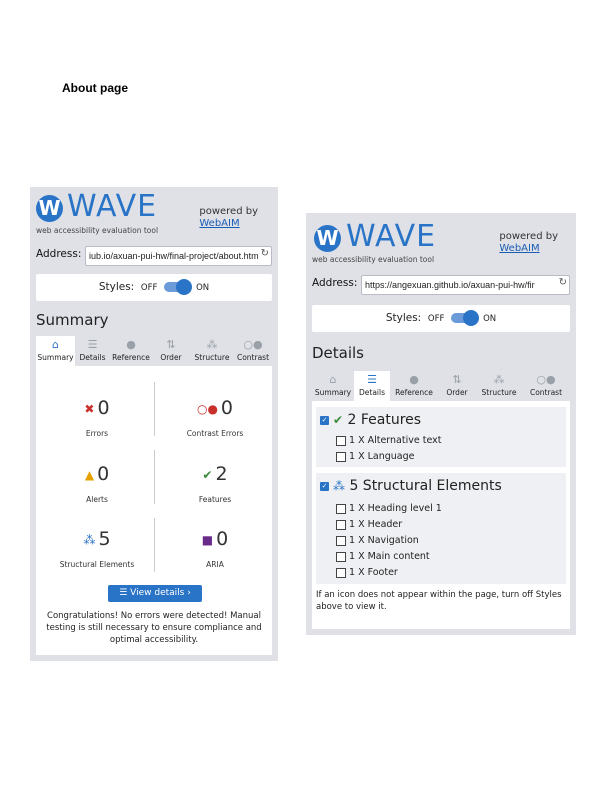  What do you see at coordinates (370, 420) in the screenshot?
I see `features-title: ✓ ✔ 2 Features` at bounding box center [370, 420].